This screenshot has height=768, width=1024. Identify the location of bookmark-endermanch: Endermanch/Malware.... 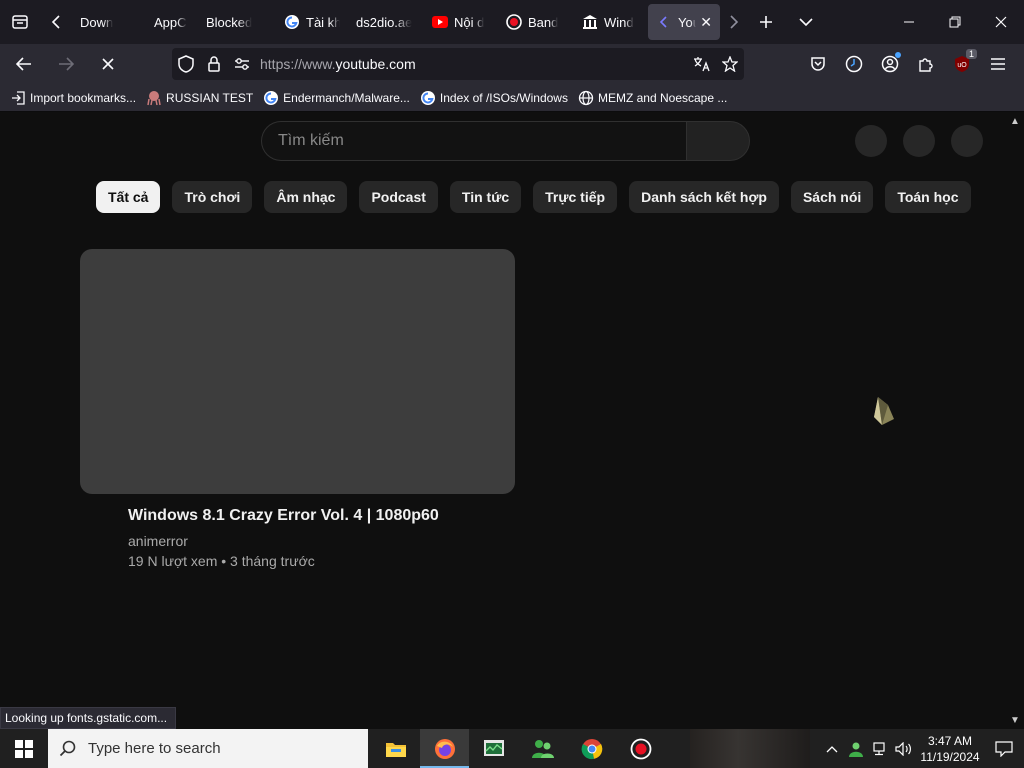
(336, 98).